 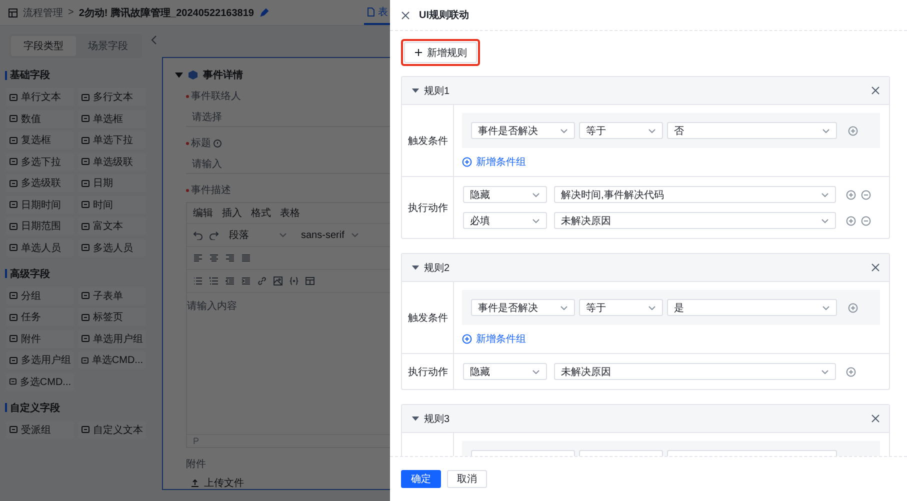 What do you see at coordinates (421, 479) in the screenshot?
I see `confirm-button: 确定` at bounding box center [421, 479].